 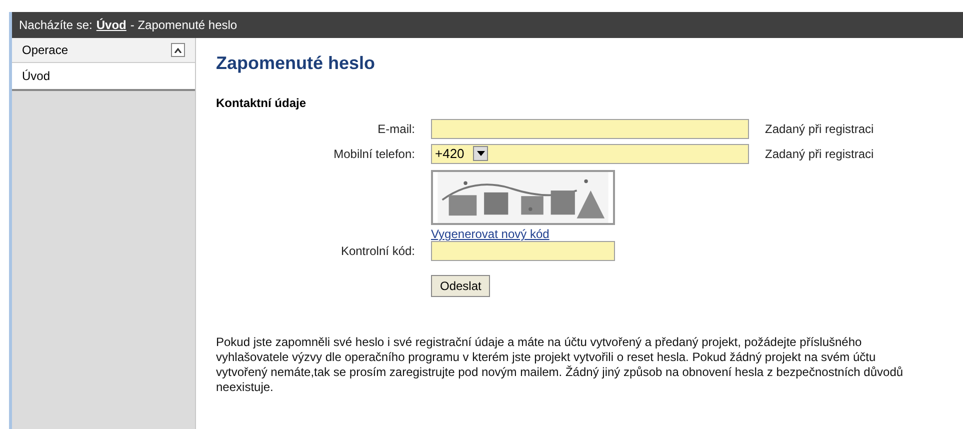 What do you see at coordinates (523, 234) in the screenshot?
I see `regenerate-code-link: Vygenerovat nový kód` at bounding box center [523, 234].